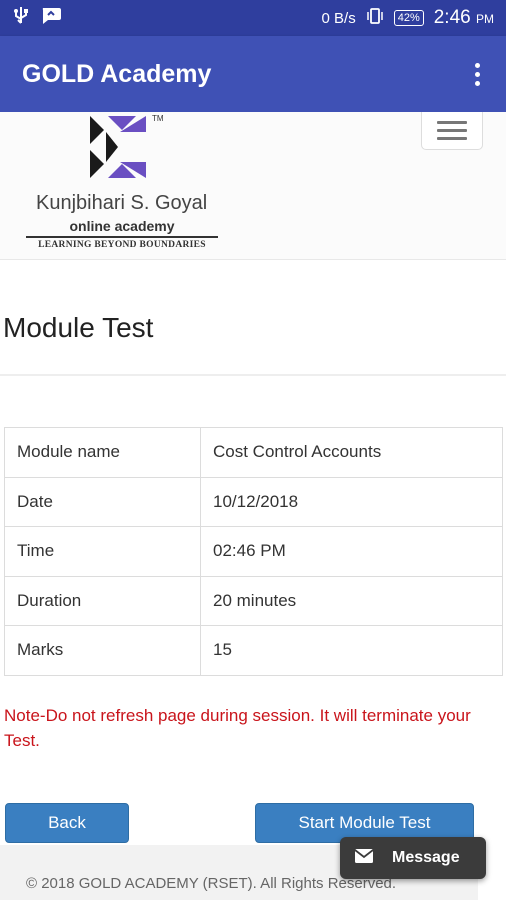  Describe the element at coordinates (102, 600) in the screenshot. I see `row-label: Duration` at that location.